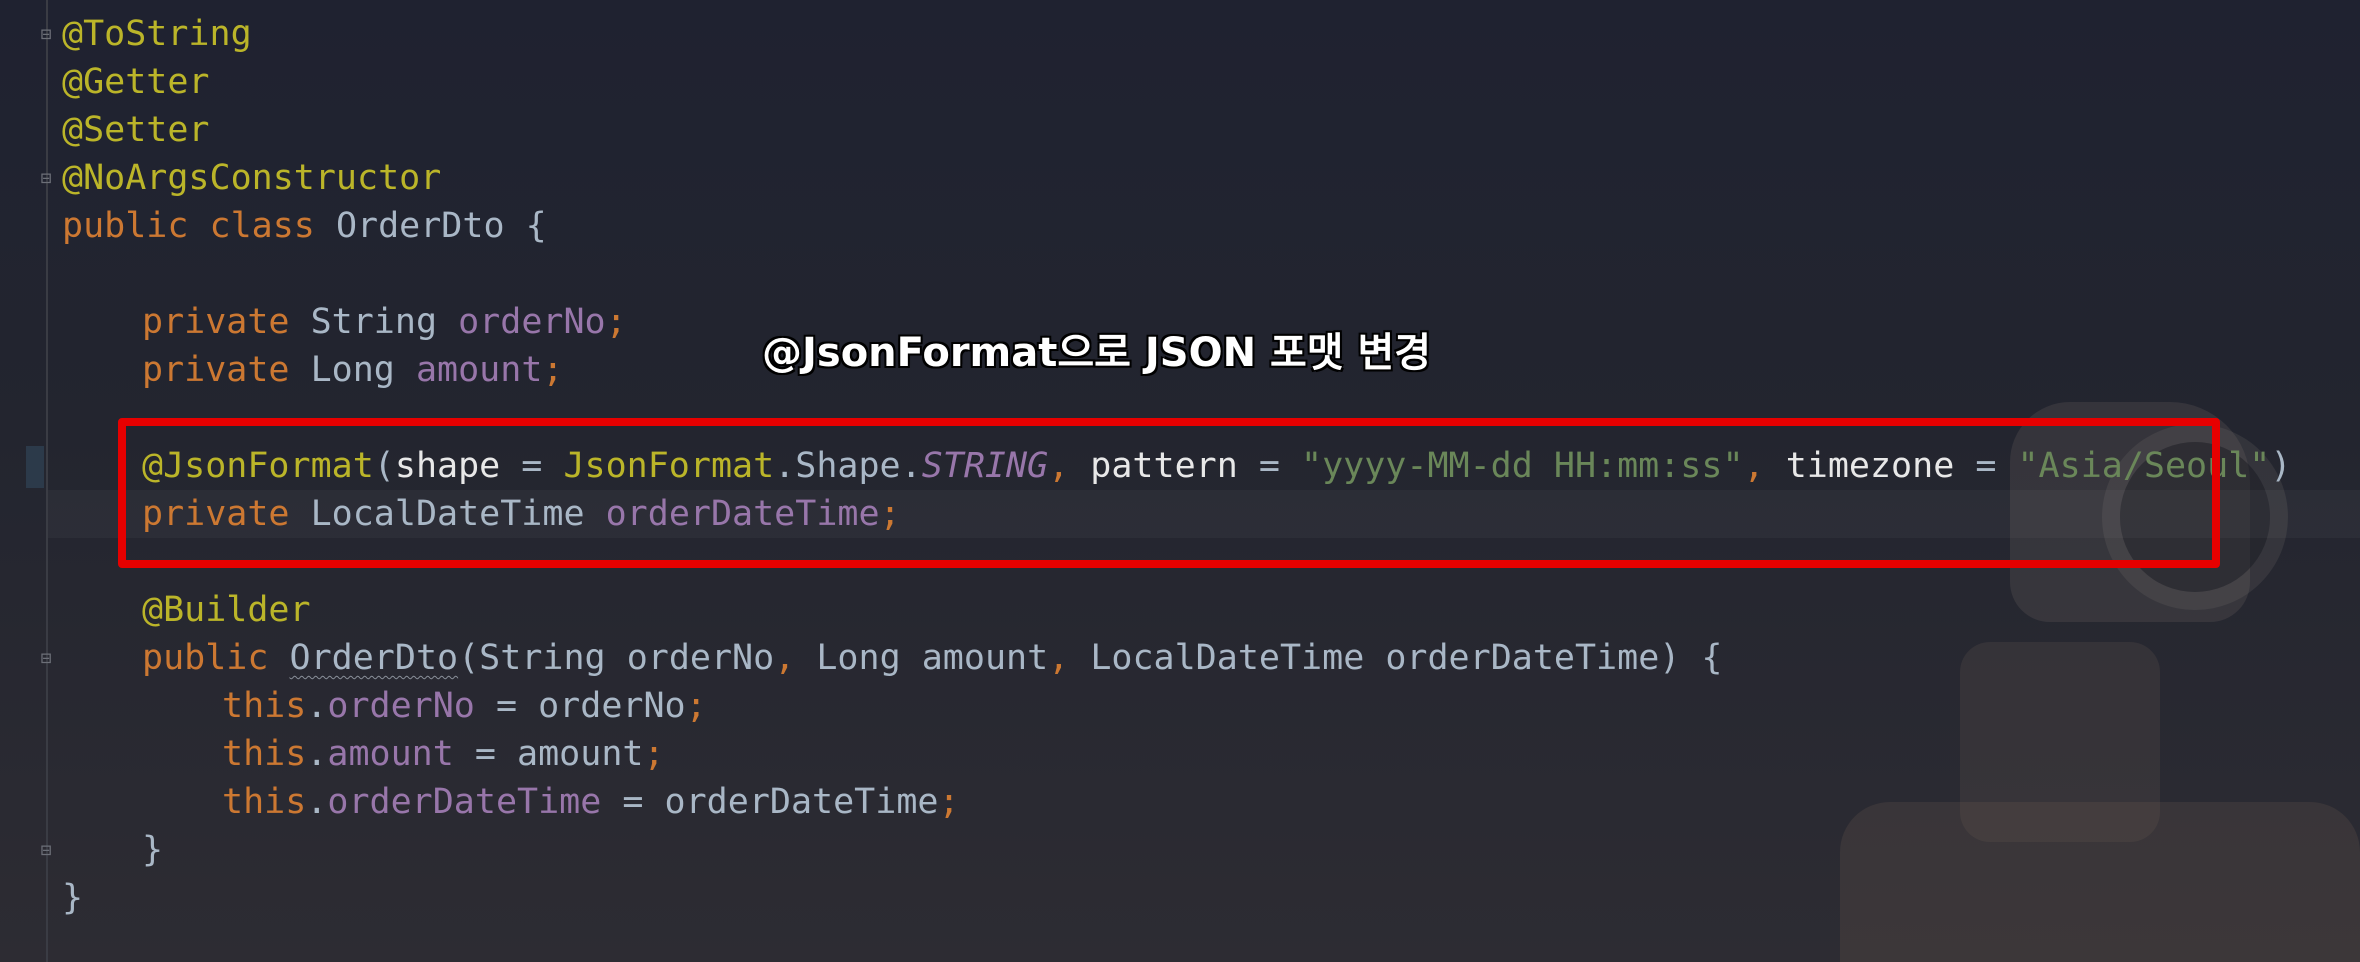 Image resolution: width=2360 pixels, height=962 pixels. Describe the element at coordinates (1097, 353) in the screenshot. I see `callout-caption: @JsonFormat으로 JSON 포맷 변경` at that location.